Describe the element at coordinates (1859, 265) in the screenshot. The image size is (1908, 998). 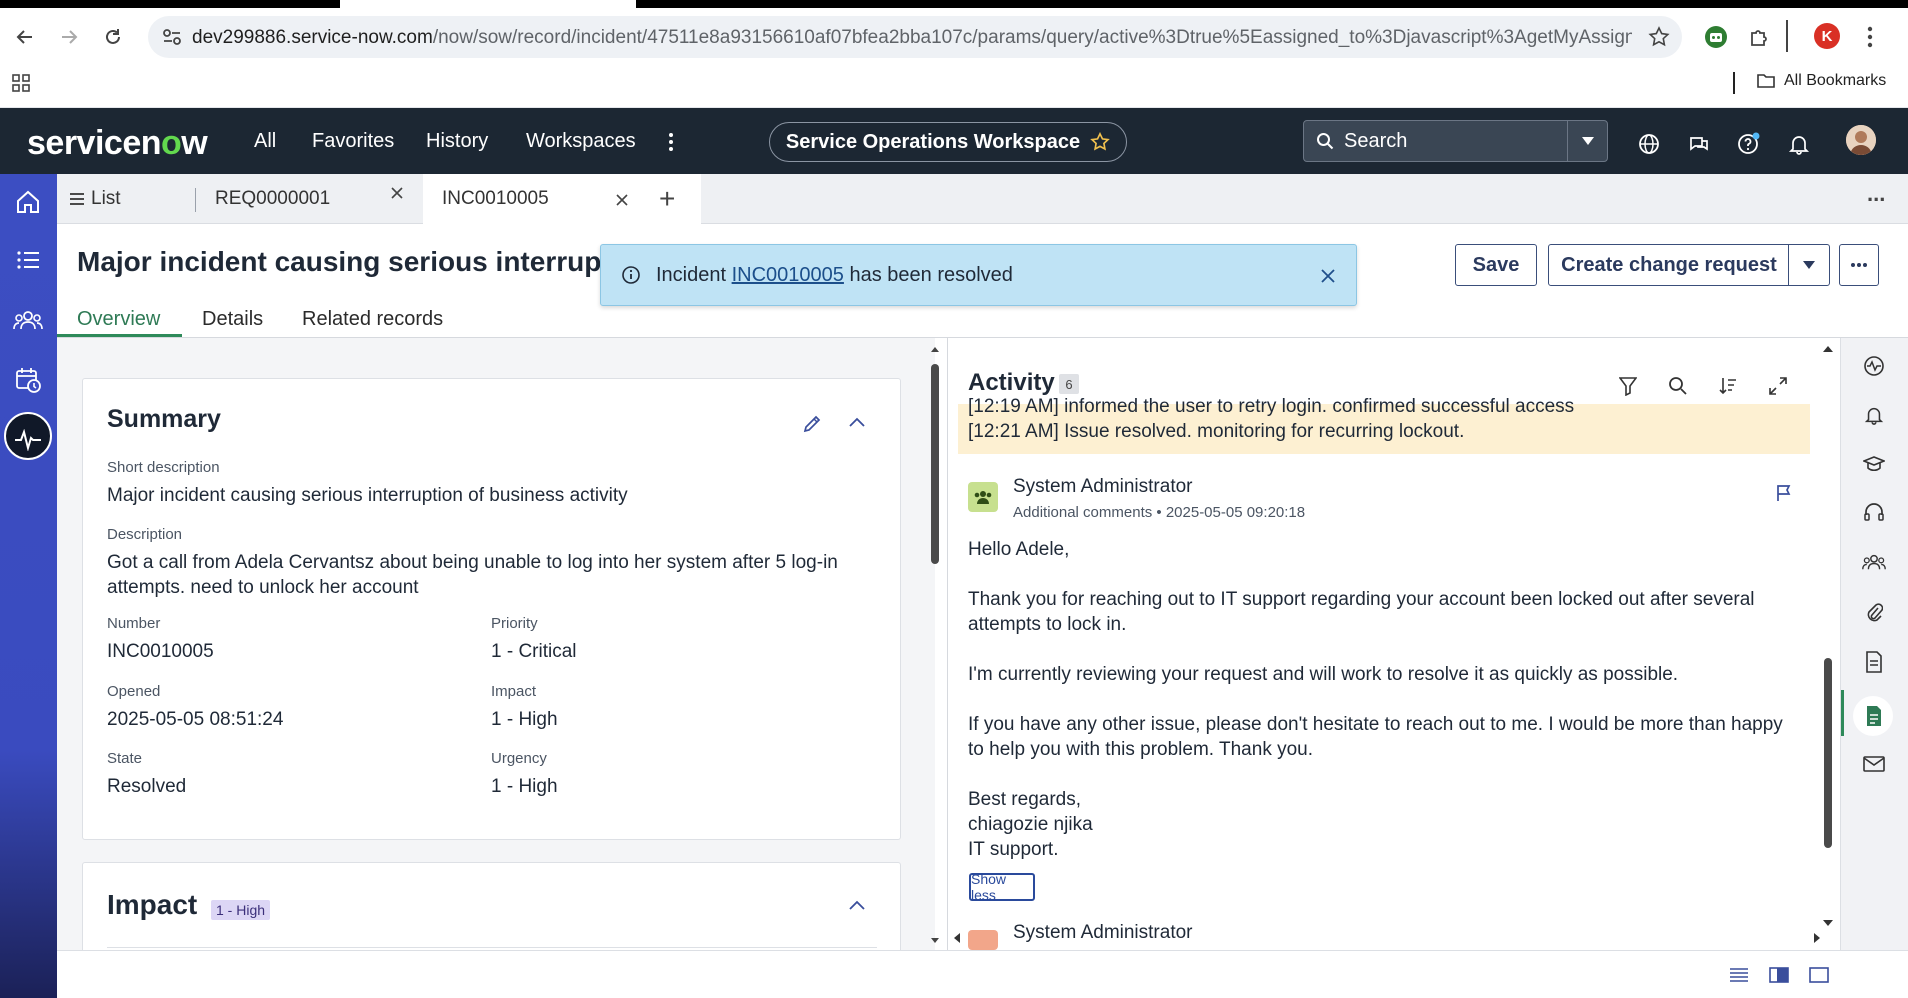
I see `more-actions-button` at that location.